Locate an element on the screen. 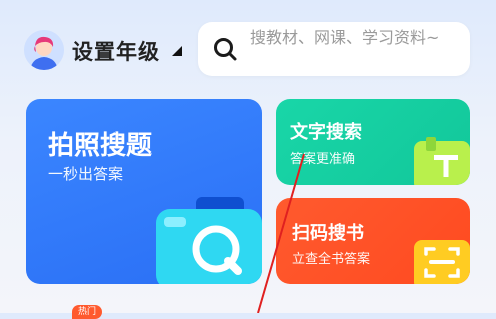  annotation-line is located at coordinates (281, 233).